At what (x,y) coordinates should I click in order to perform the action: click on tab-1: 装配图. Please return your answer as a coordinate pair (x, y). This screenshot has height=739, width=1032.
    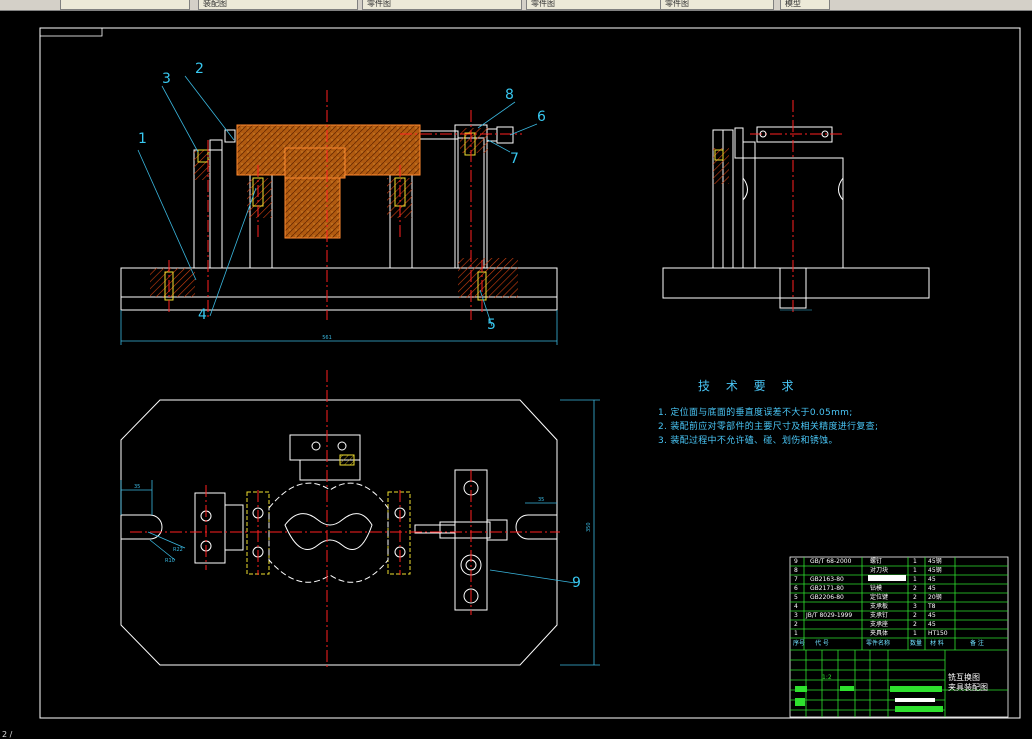
    Looking at the image, I should click on (278, 5).